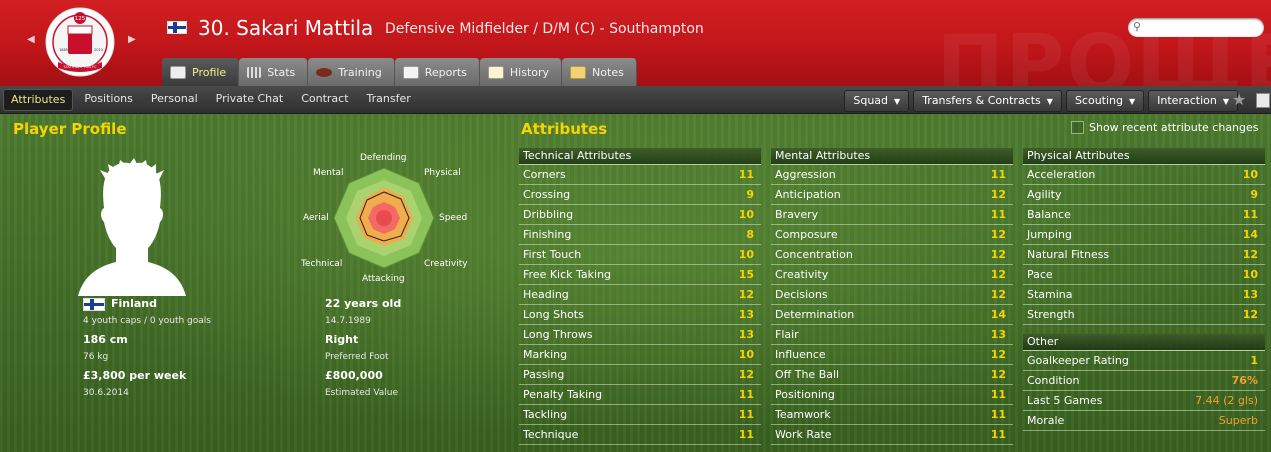 This screenshot has height=452, width=1271. I want to click on options-list-icon, so click(1263, 100).